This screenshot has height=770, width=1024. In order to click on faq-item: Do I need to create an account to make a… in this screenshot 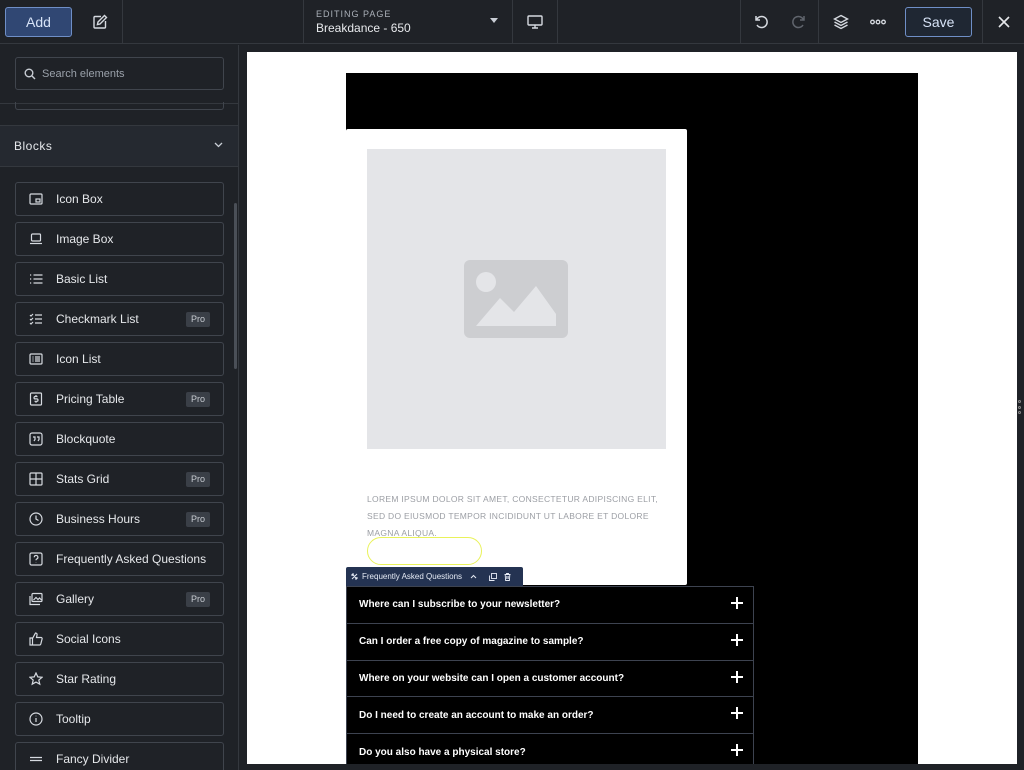, I will do `click(550, 716)`.